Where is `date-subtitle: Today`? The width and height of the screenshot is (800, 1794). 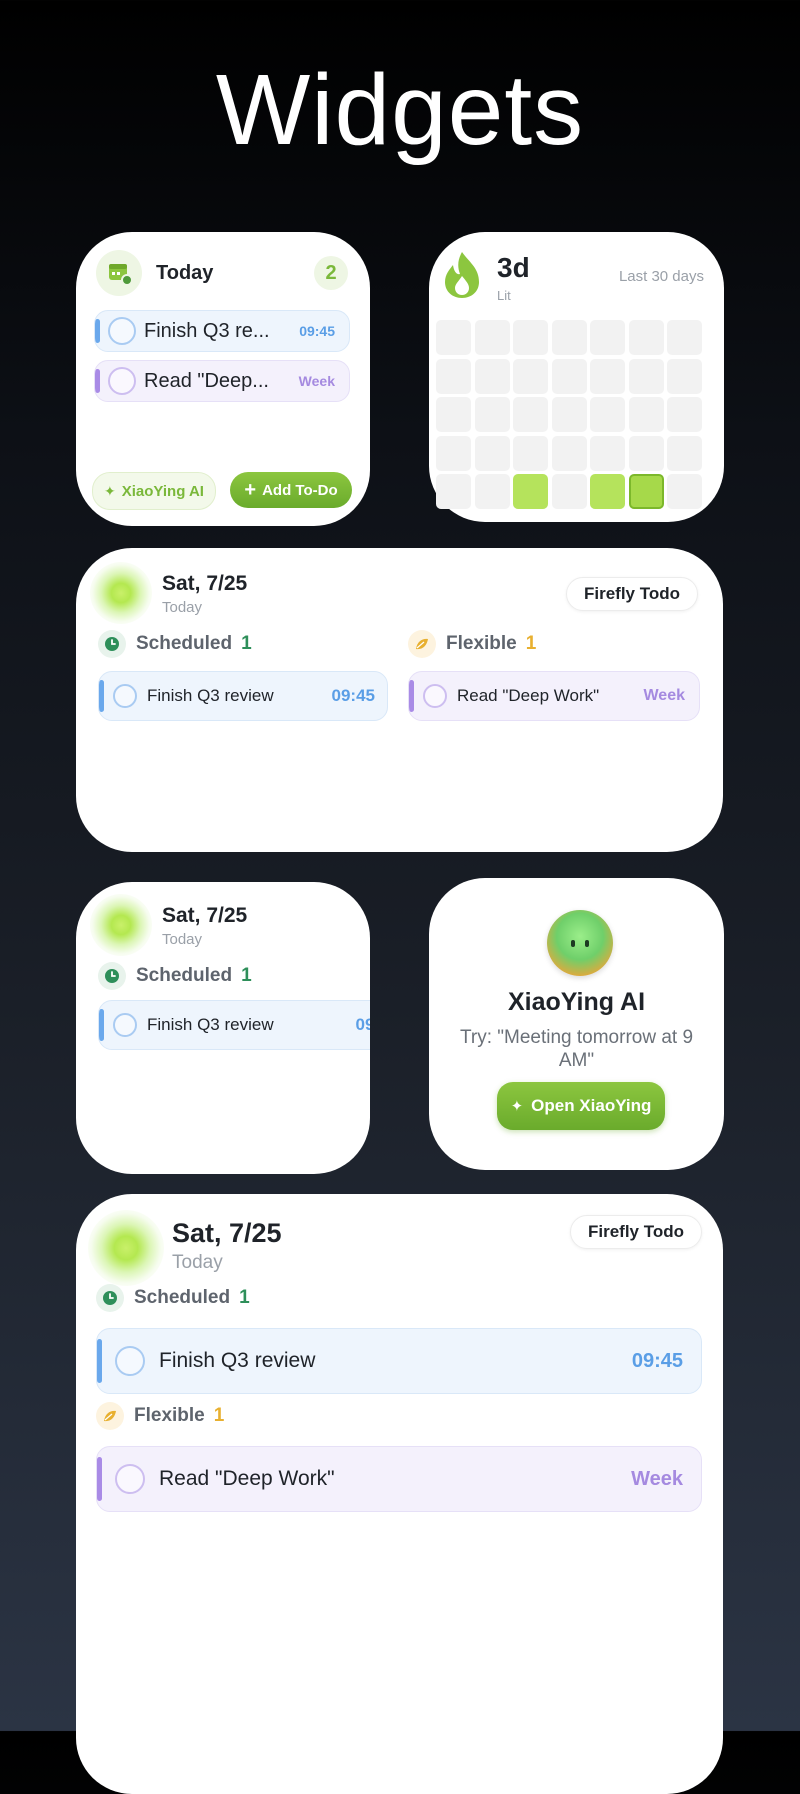
date-subtitle: Today is located at coordinates (182, 939).